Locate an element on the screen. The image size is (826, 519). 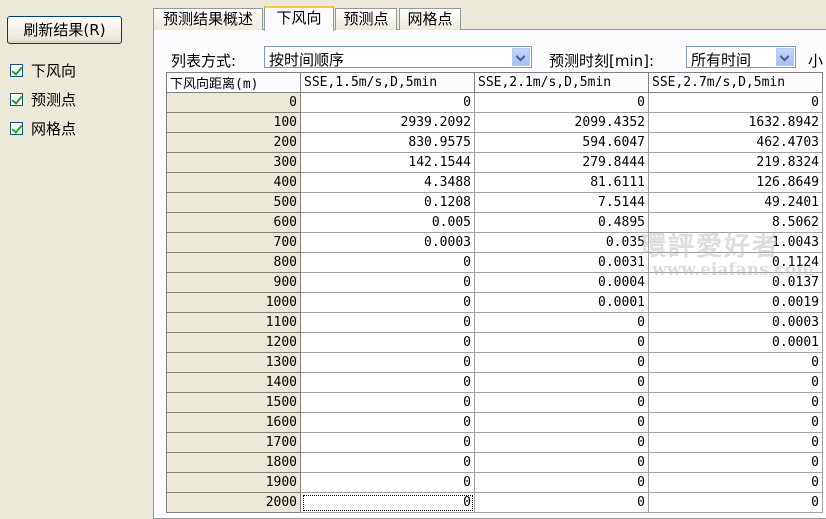
table-cell: 81.6111 is located at coordinates (561, 182).